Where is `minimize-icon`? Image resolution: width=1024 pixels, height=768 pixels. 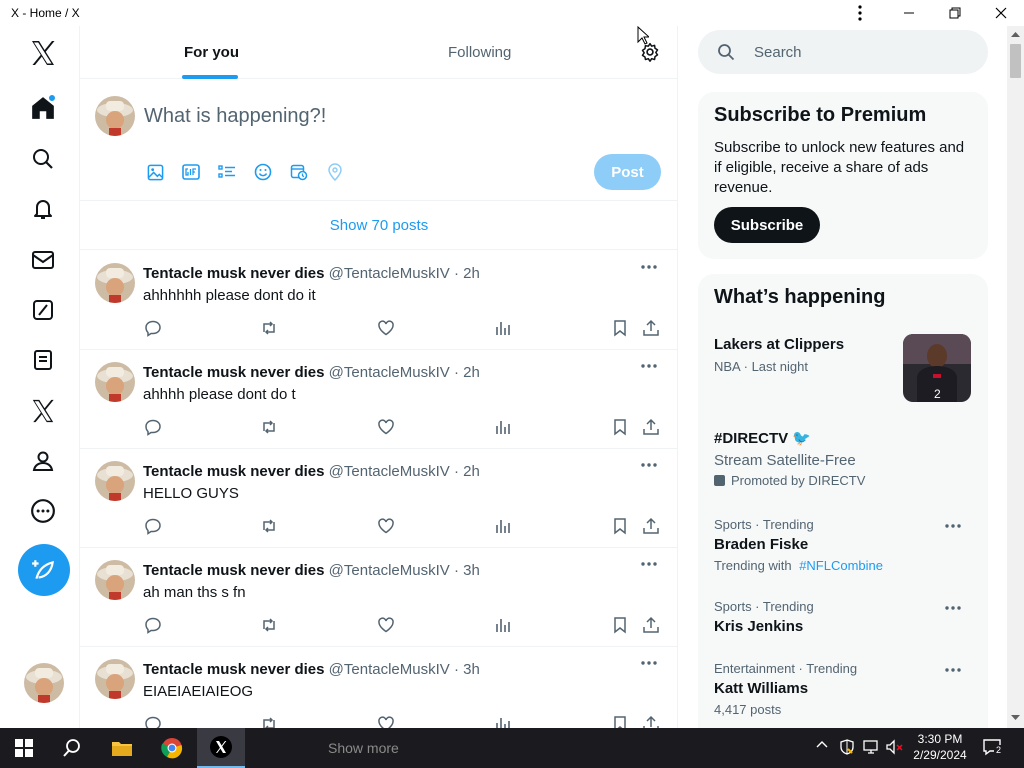
minimize-icon is located at coordinates (909, 13).